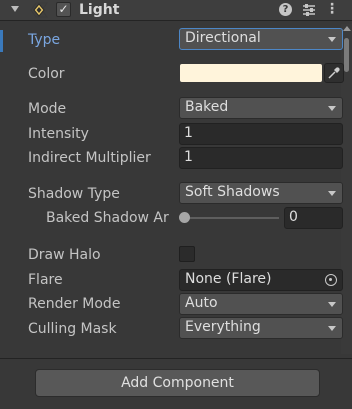 This screenshot has height=409, width=352. Describe the element at coordinates (176, 358) in the screenshot. I see `divider` at that location.